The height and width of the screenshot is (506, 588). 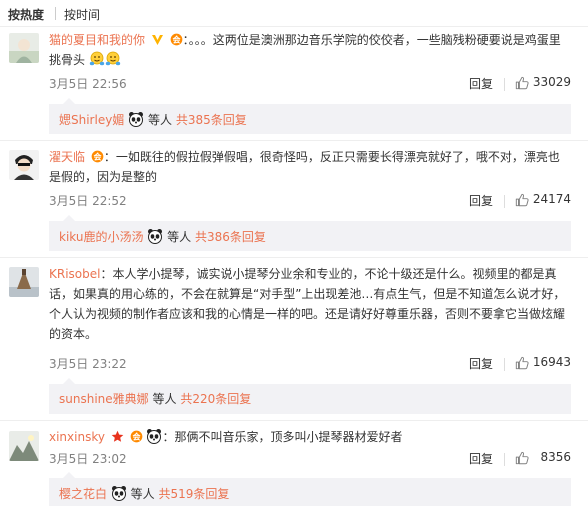 What do you see at coordinates (194, 494) in the screenshot?
I see `total-replies-link: 共519条回复` at bounding box center [194, 494].